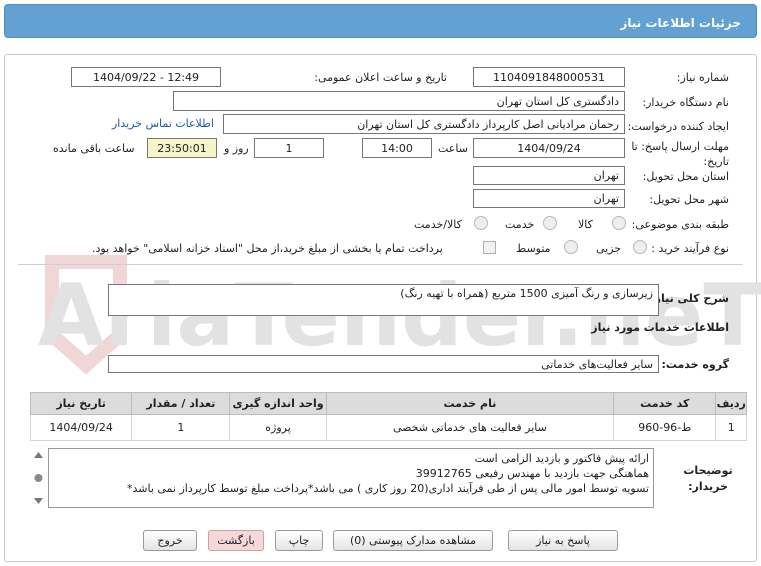 This screenshot has height=566, width=761. What do you see at coordinates (680, 23) in the screenshot?
I see `page-title: جزئیات اطلاعات نیاز` at bounding box center [680, 23].